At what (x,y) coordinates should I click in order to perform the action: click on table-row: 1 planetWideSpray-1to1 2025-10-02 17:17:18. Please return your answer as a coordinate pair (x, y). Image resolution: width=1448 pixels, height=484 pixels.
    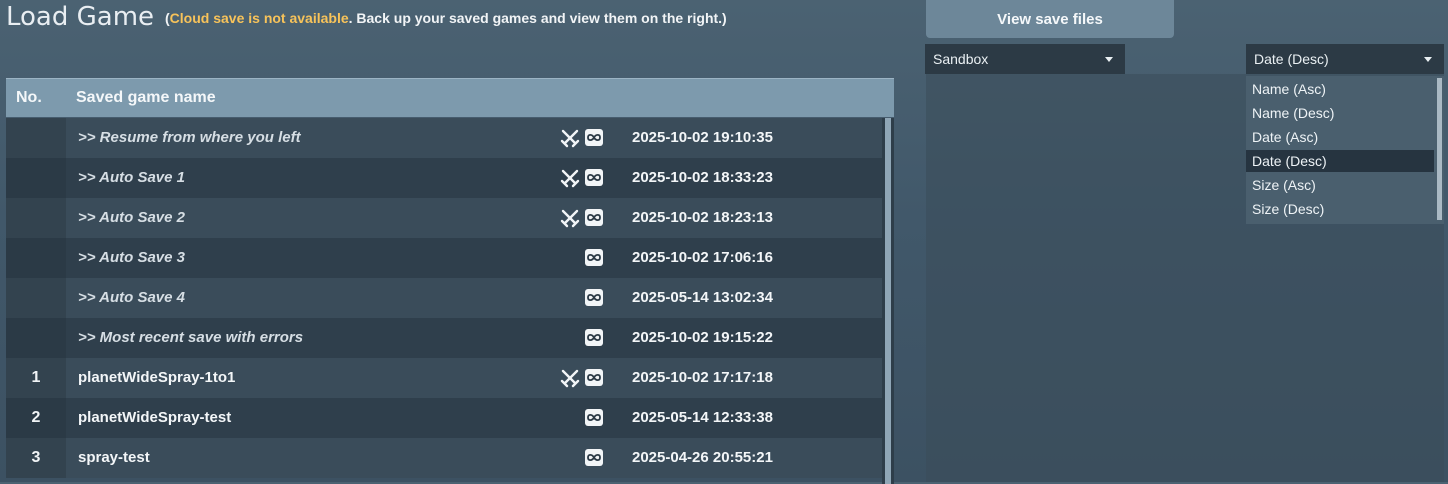
    Looking at the image, I should click on (444, 378).